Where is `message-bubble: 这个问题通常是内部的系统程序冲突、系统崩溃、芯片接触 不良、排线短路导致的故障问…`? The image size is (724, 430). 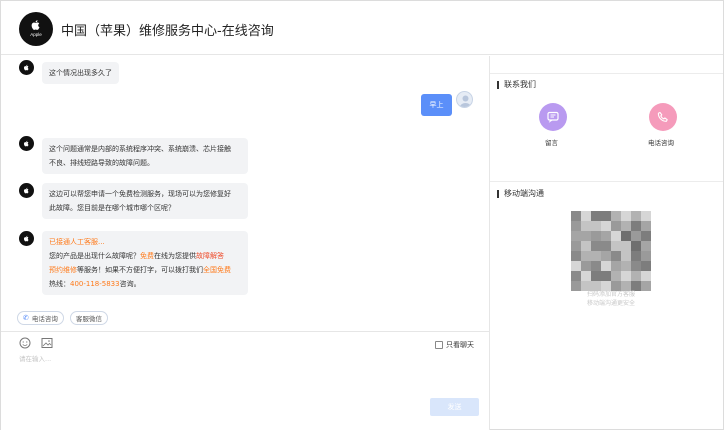
message-bubble: 这个问题通常是内部的系统程序冲突、系统崩溃、芯片接触 不良、排线短路导致的故障问… is located at coordinates (145, 156).